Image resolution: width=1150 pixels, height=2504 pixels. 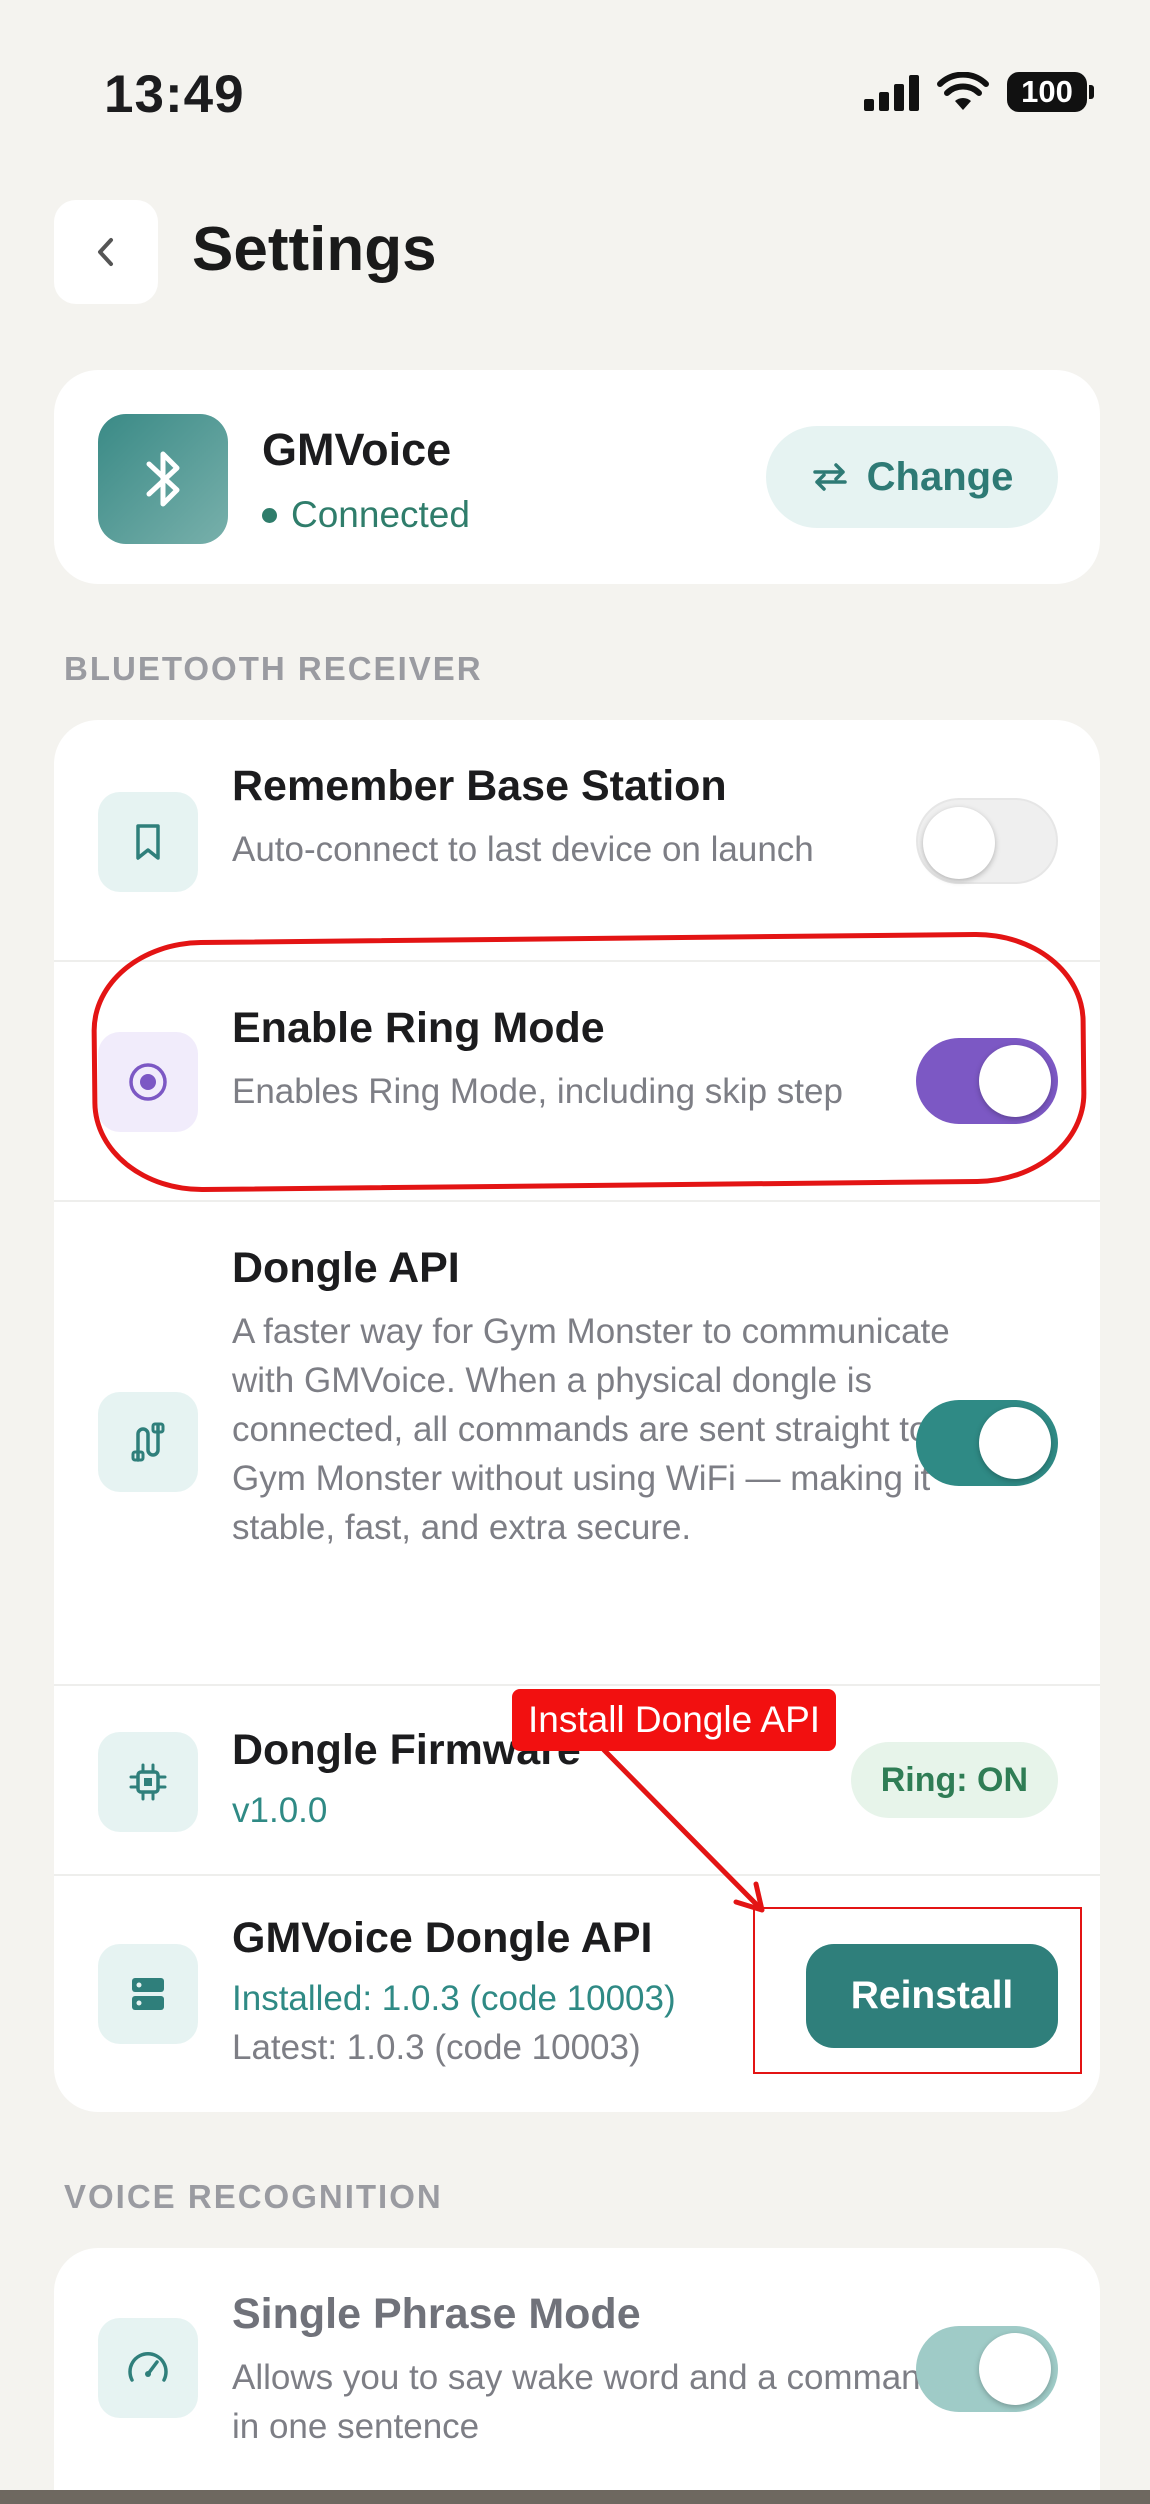 What do you see at coordinates (963, 91) in the screenshot?
I see `wifi-icon` at bounding box center [963, 91].